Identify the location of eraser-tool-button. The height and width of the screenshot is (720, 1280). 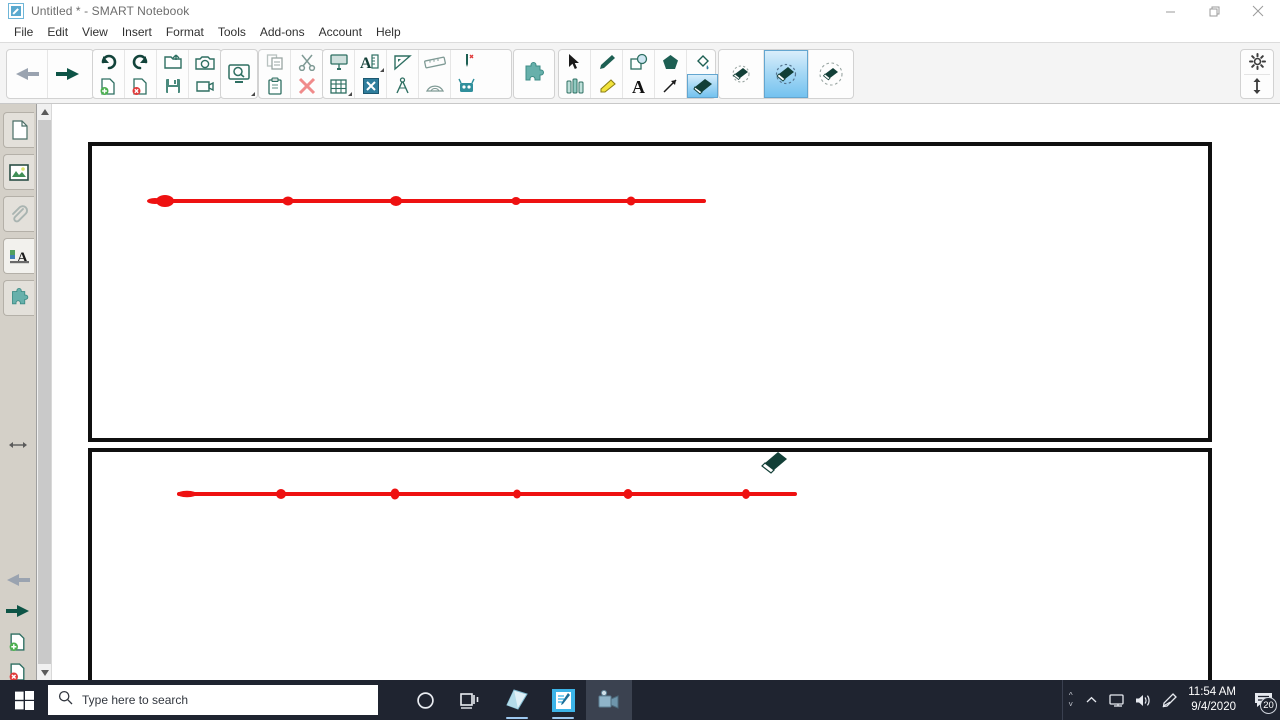
(702, 85).